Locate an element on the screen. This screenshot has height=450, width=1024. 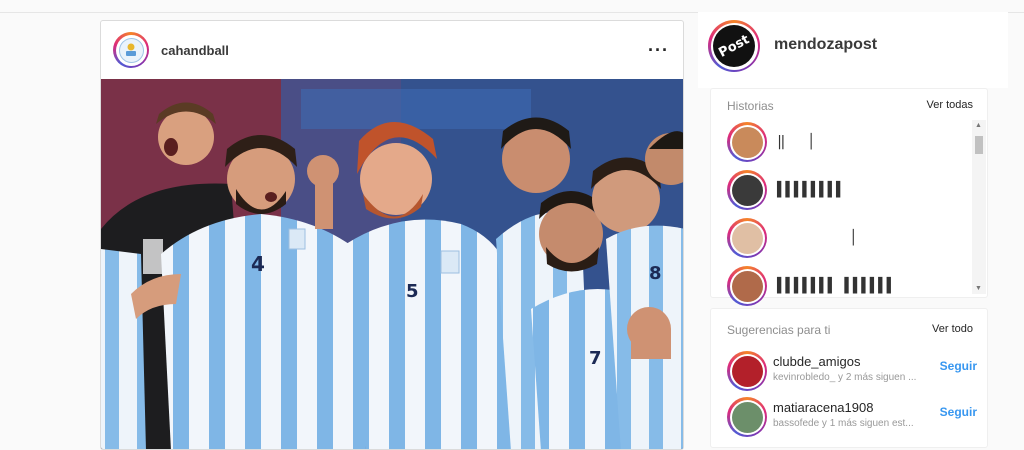
scroll-down-arrow-icon: ▼ is located at coordinates (978, 288).